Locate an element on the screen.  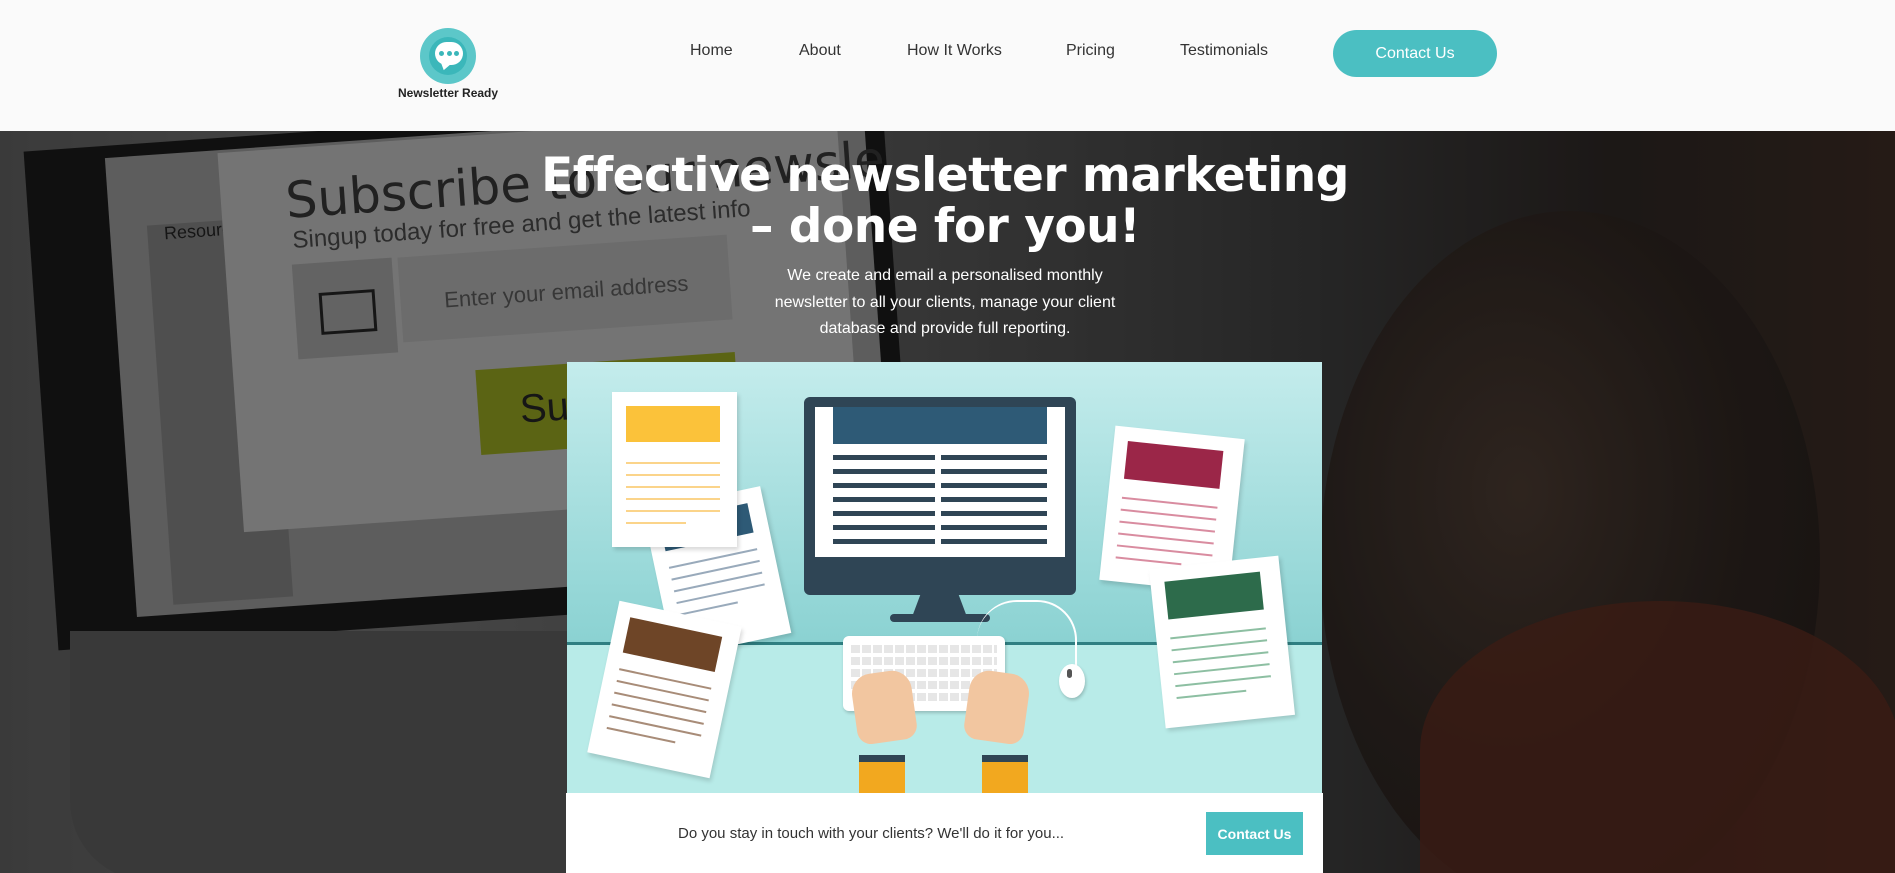
cta-contact-us-button: Contact Us is located at coordinates (1254, 833).